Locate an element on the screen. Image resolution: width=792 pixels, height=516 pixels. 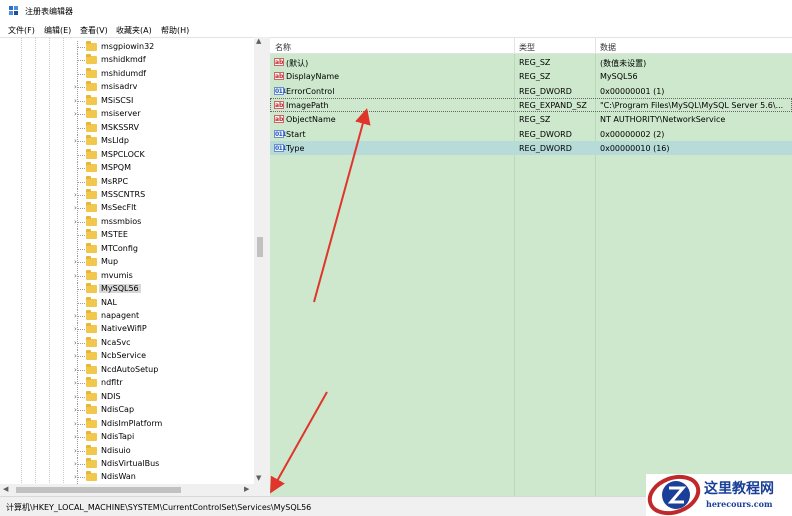
scroll-right-icon: ▶ is located at coordinates (246, 489).